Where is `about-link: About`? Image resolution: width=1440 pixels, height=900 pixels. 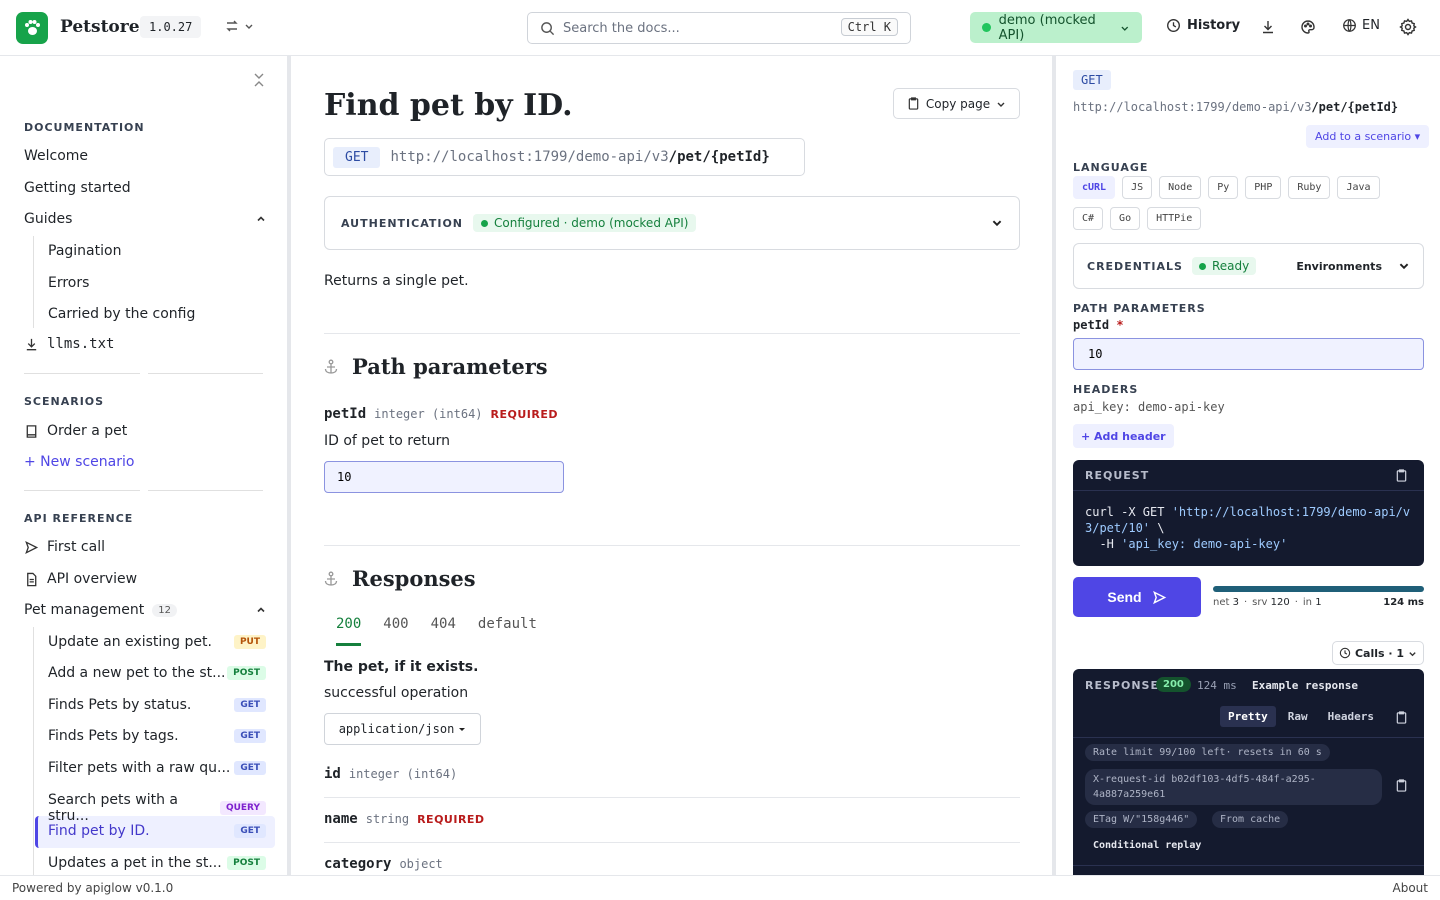 about-link: About is located at coordinates (1410, 888).